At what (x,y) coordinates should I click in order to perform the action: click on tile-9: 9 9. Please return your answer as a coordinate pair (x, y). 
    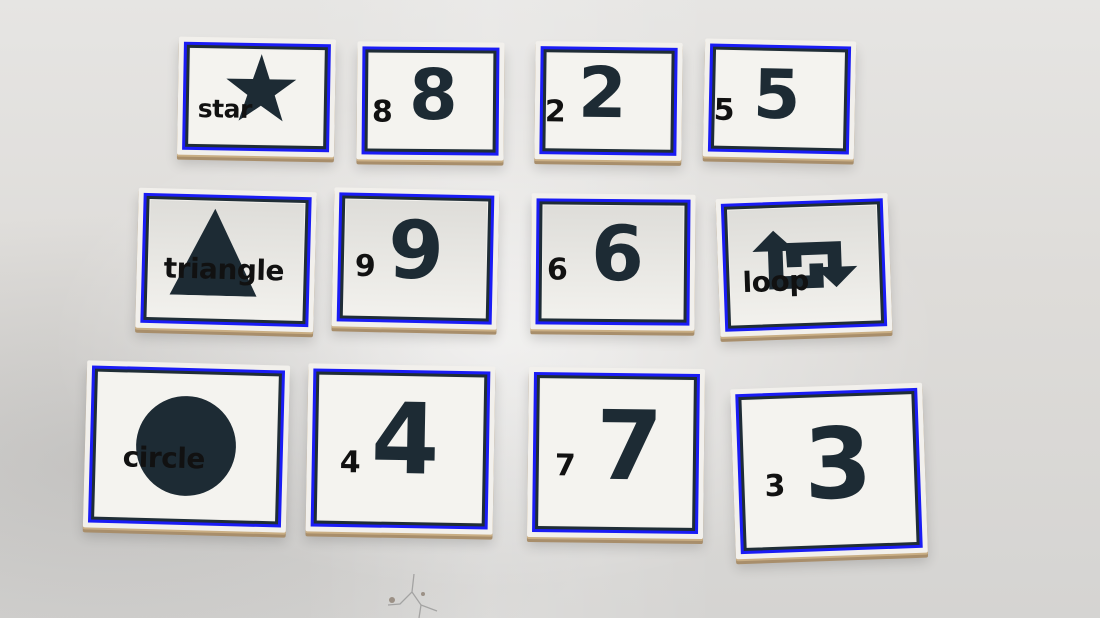
    Looking at the image, I should click on (415, 258).